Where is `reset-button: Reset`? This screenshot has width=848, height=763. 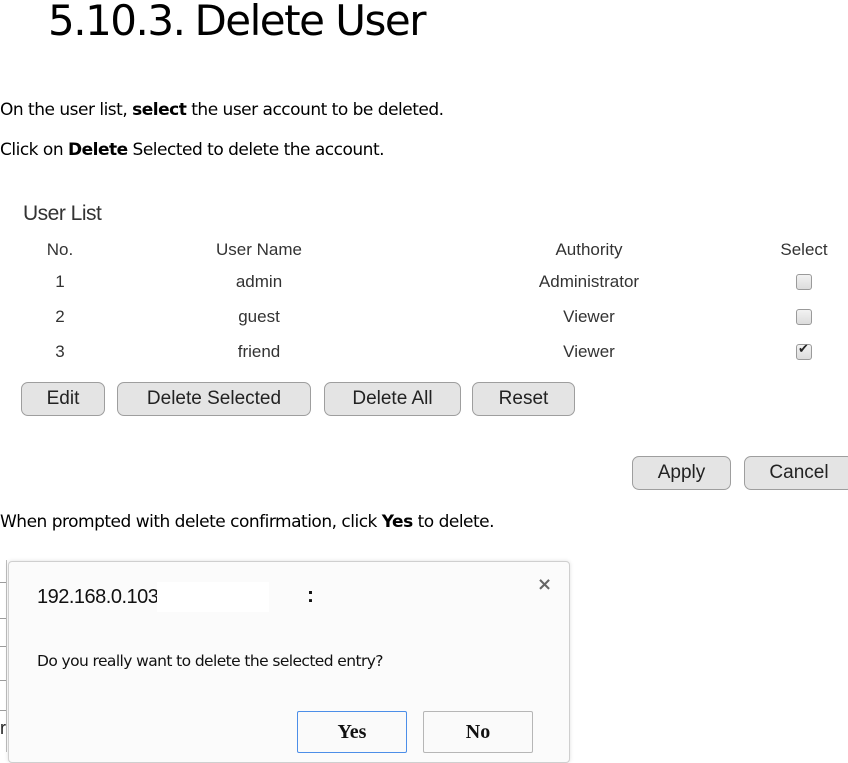 reset-button: Reset is located at coordinates (523, 399).